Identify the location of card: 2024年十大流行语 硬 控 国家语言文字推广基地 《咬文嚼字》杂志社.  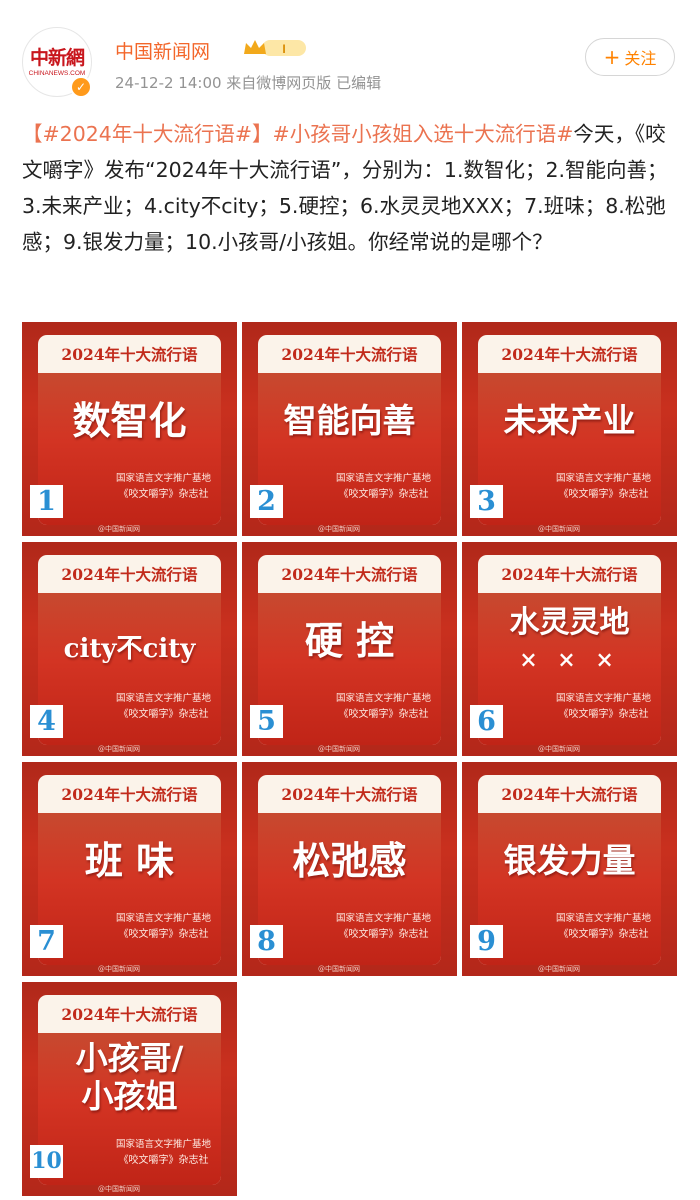
(349, 650).